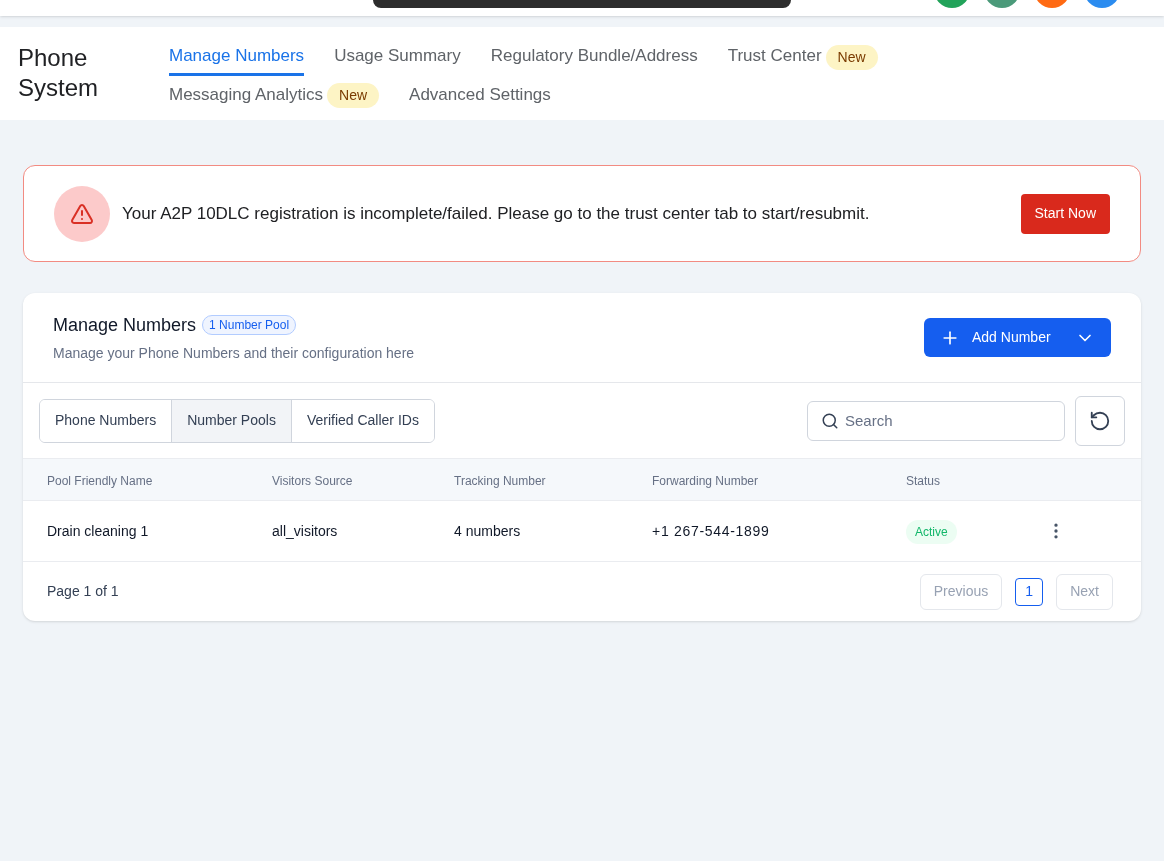 The height and width of the screenshot is (861, 1164). I want to click on nav-tab: Messaging Analytics, so click(246, 97).